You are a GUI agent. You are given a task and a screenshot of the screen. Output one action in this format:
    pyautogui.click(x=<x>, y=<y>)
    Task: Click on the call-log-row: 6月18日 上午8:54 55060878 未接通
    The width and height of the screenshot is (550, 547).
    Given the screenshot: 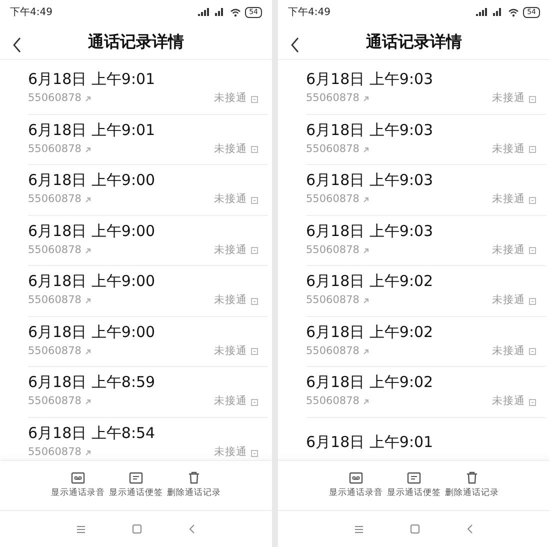 What is the action you would take?
    pyautogui.click(x=148, y=439)
    